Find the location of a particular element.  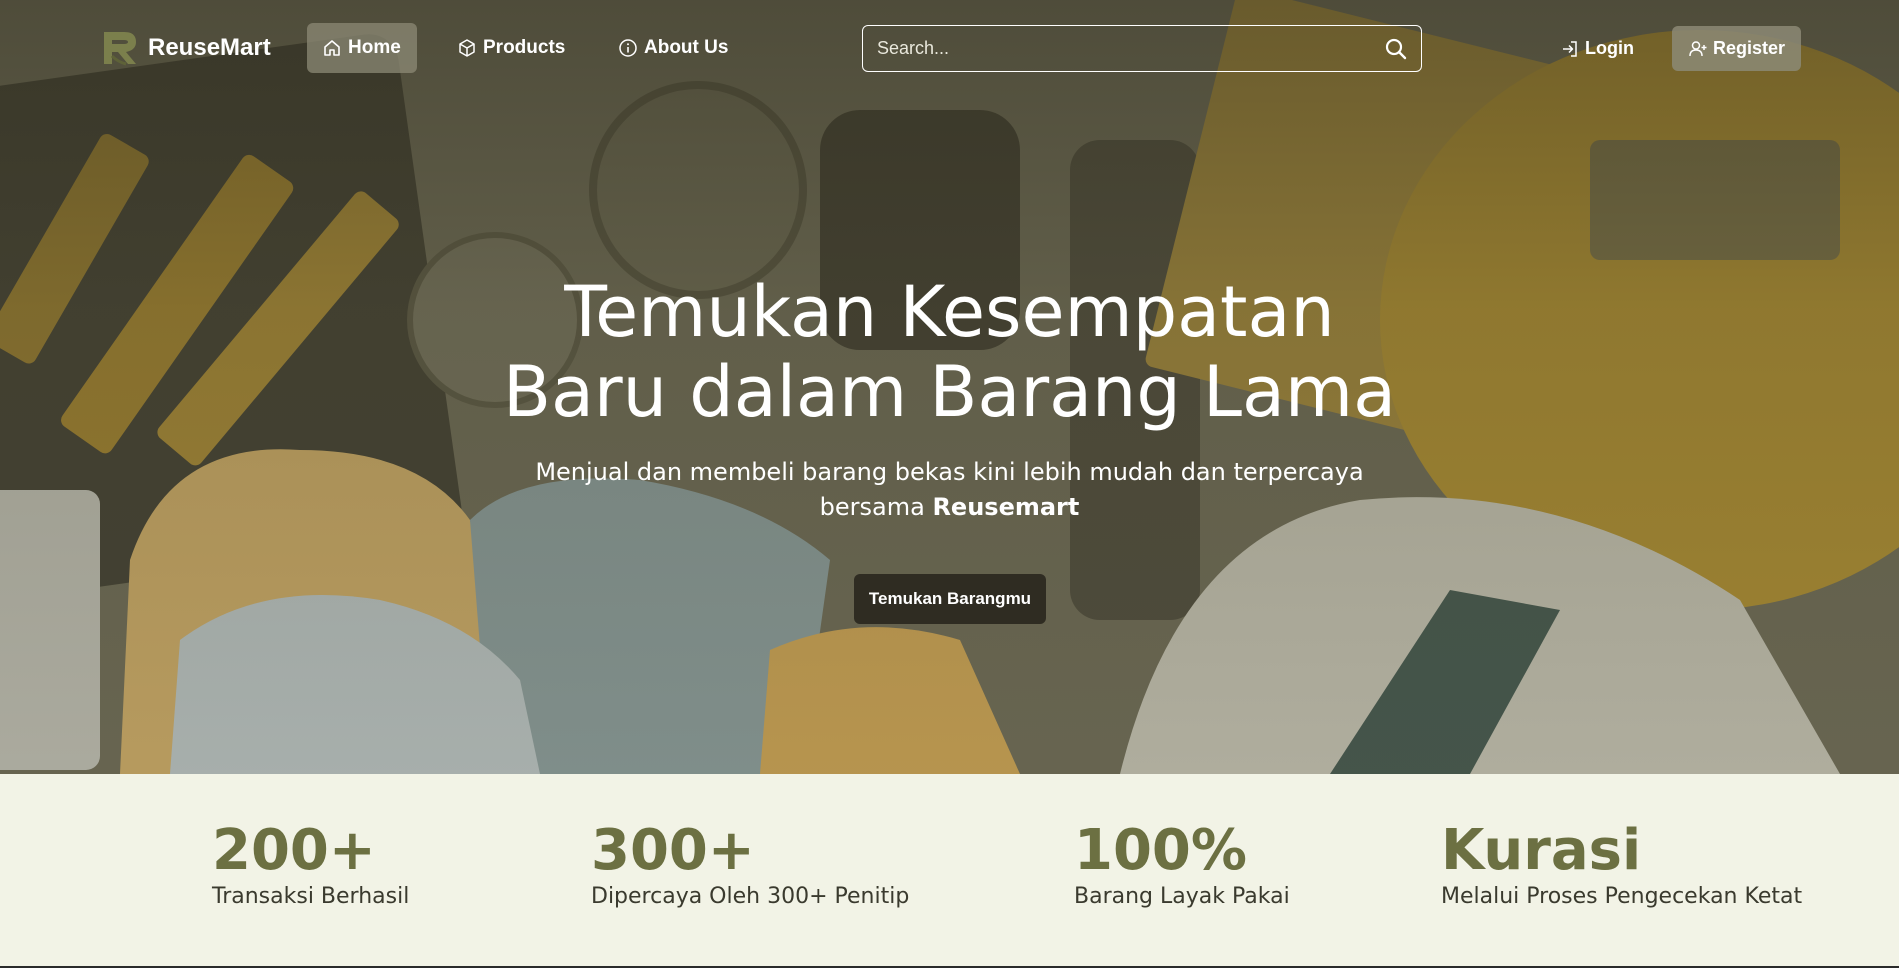

nav-home-label: Home is located at coordinates (374, 47).